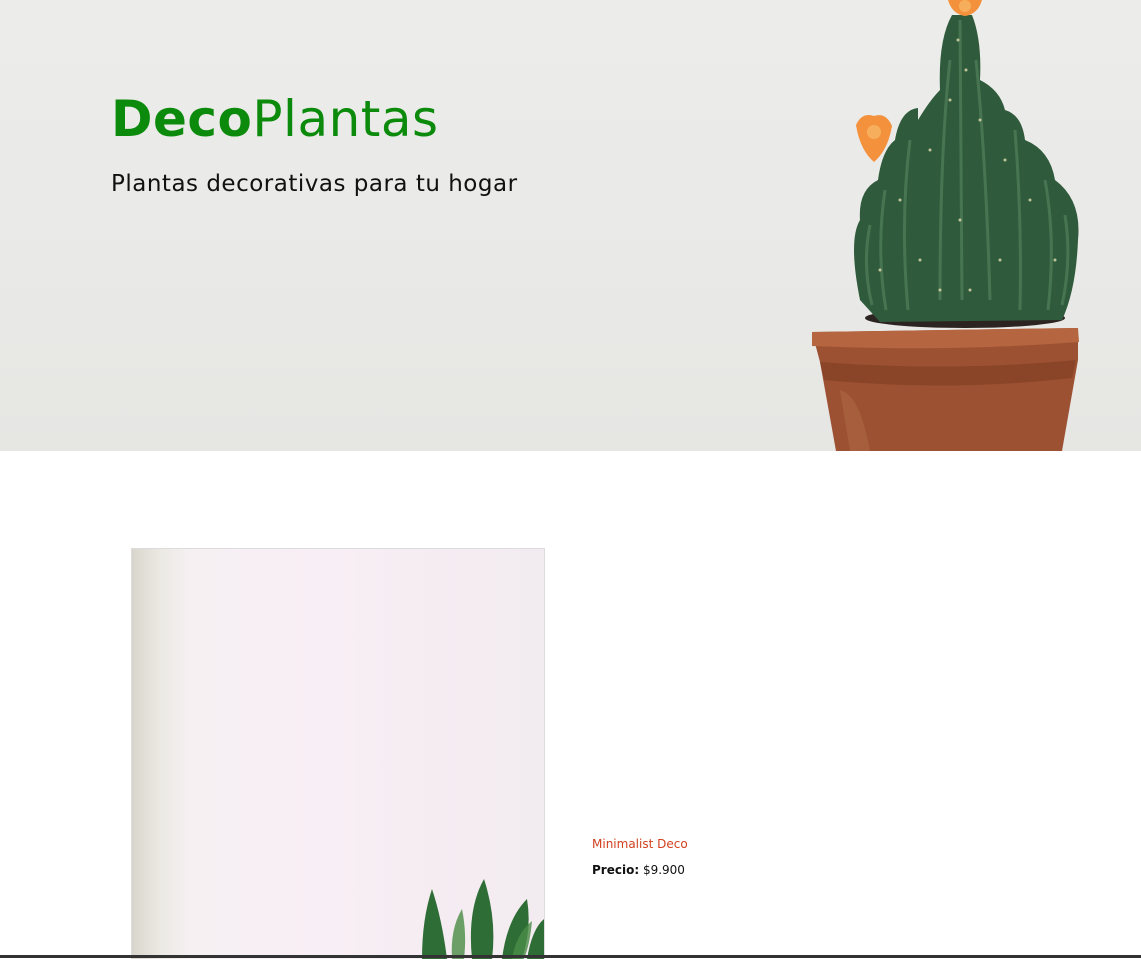 This screenshot has width=1141, height=959. Describe the element at coordinates (945, 225) in the screenshot. I see `cactus-image` at that location.